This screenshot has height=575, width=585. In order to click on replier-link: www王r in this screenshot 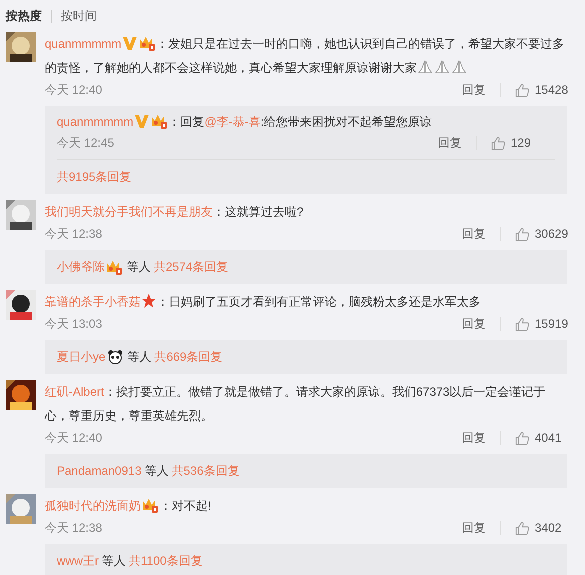, I will do `click(78, 561)`.